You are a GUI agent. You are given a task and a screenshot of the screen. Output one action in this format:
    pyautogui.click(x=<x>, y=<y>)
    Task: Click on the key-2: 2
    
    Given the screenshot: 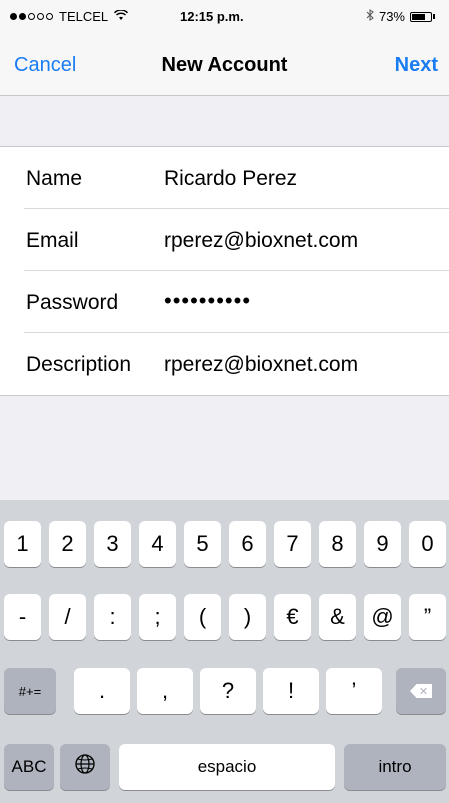 What is the action you would take?
    pyautogui.click(x=67, y=544)
    